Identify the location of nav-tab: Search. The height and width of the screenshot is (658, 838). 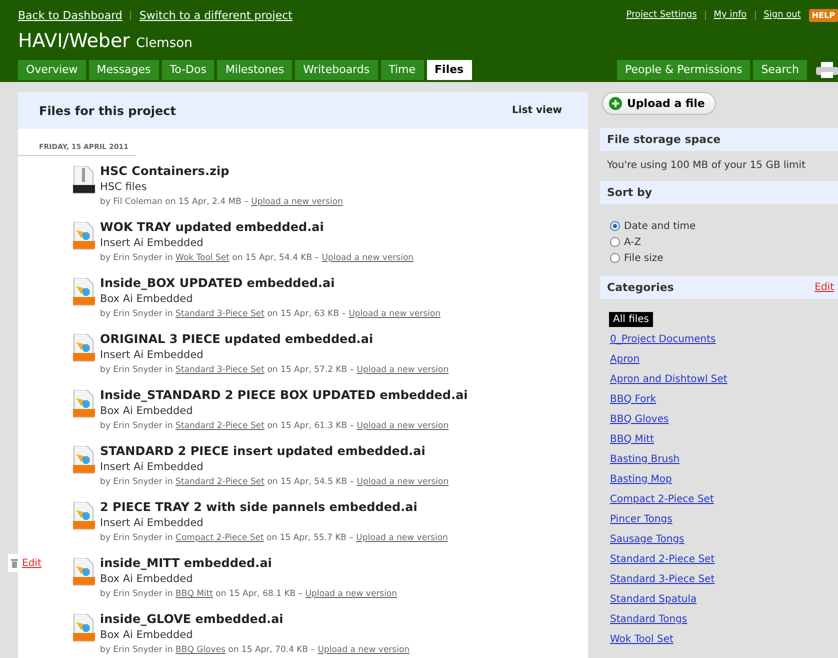
(780, 70).